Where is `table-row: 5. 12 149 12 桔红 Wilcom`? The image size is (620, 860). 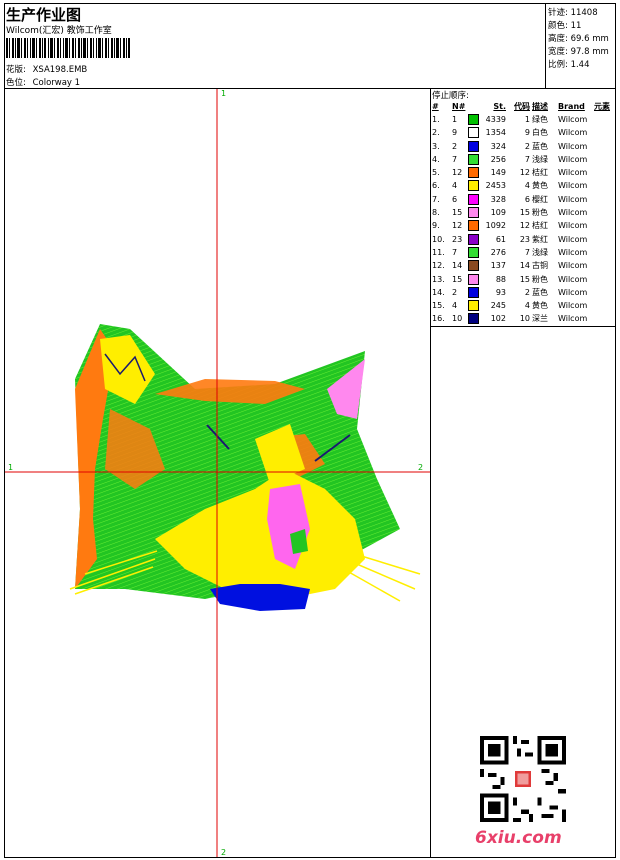 table-row: 5. 12 149 12 桔红 Wilcom is located at coordinates (521, 172).